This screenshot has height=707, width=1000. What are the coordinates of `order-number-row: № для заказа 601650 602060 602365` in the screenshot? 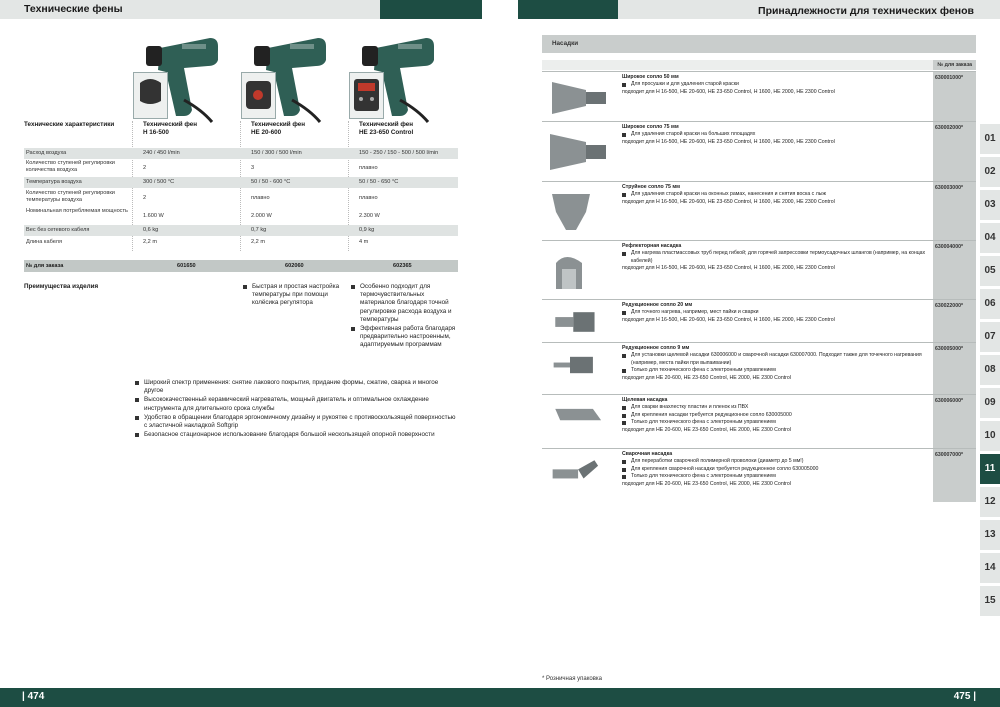 It's located at (241, 266).